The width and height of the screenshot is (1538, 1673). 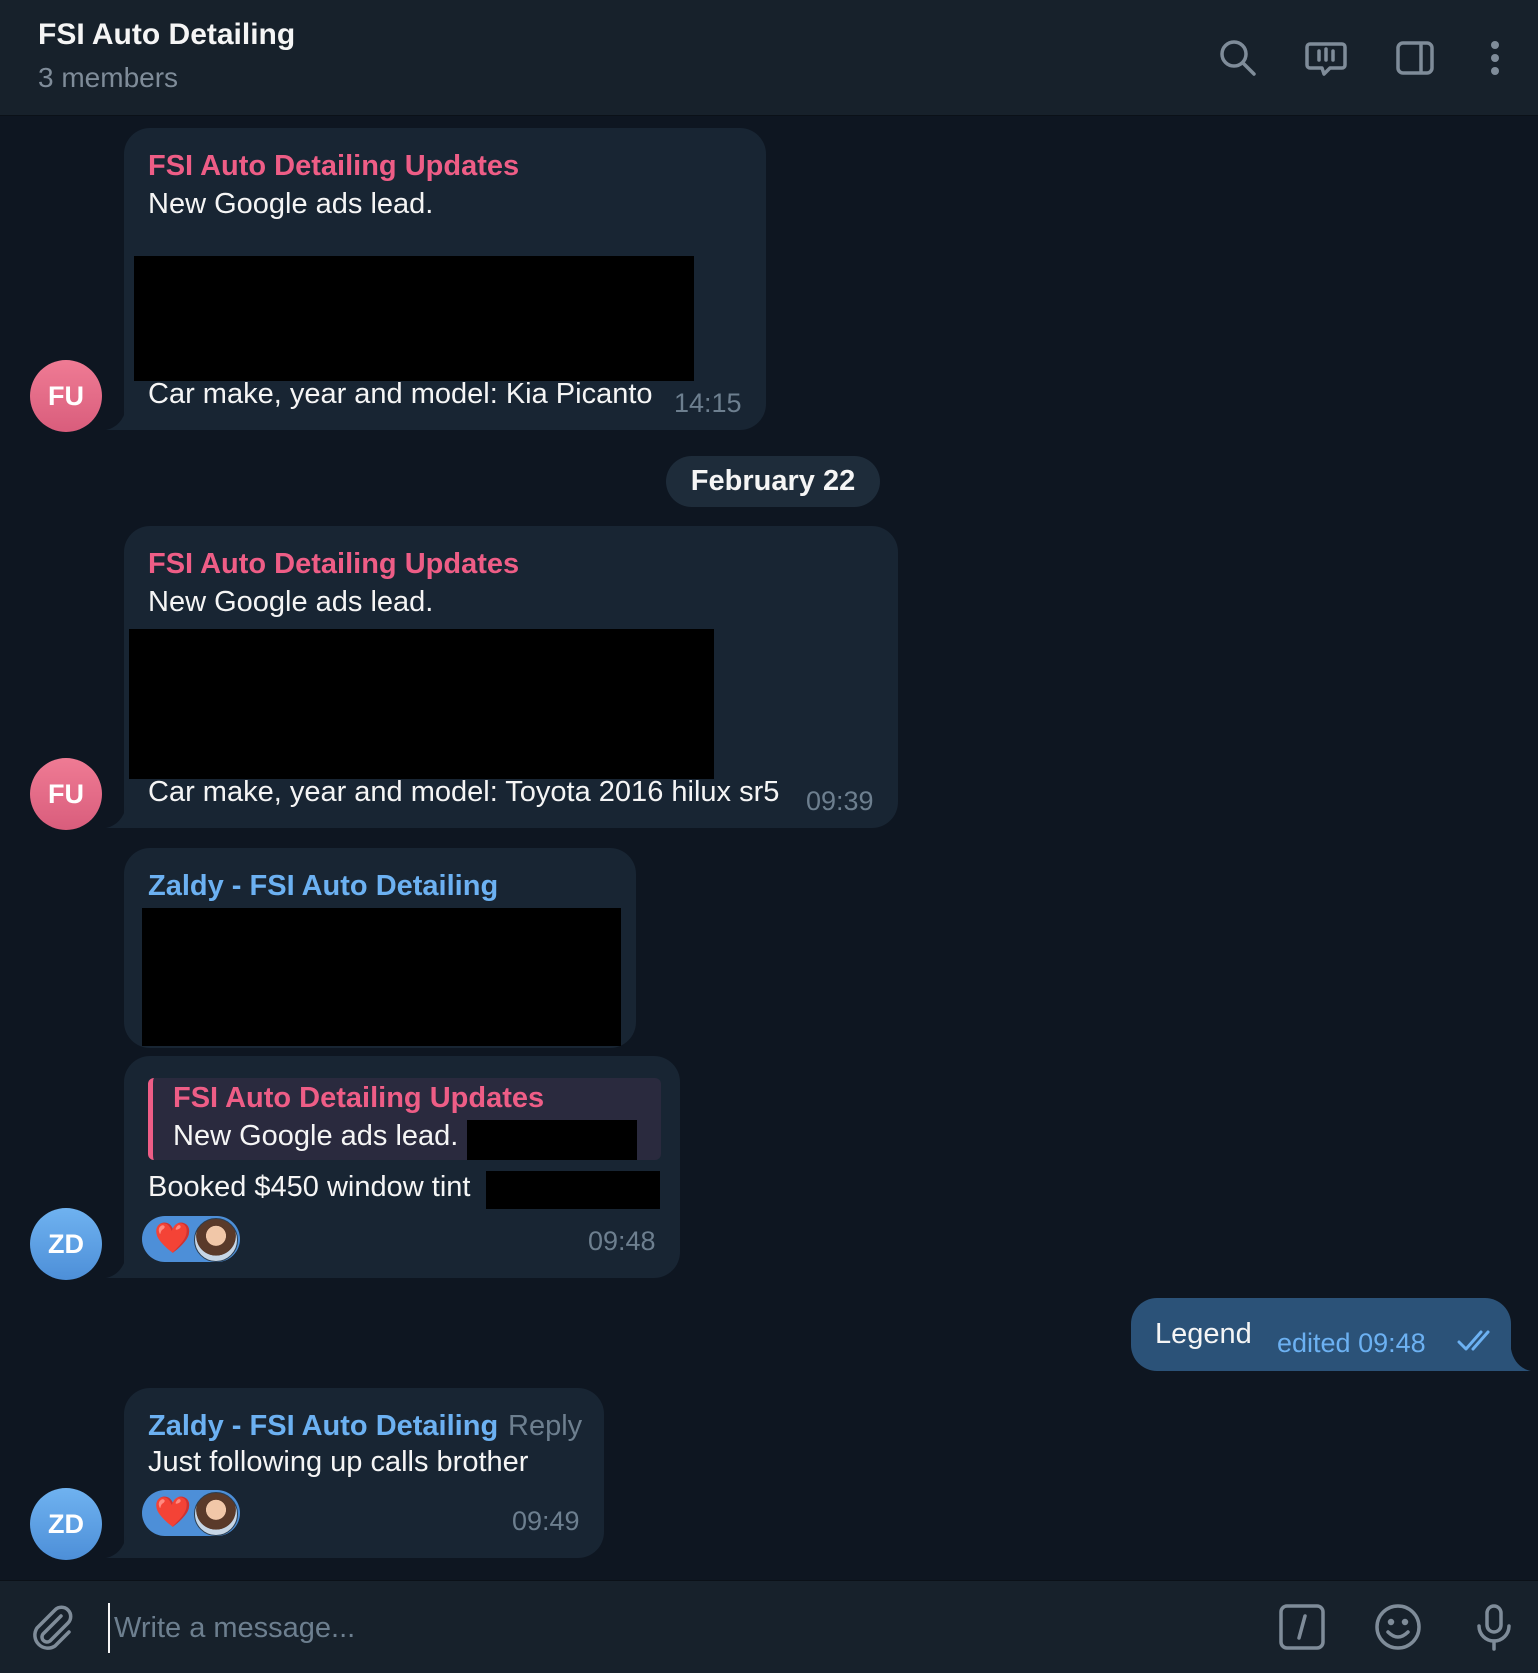 What do you see at coordinates (1238, 58) in the screenshot?
I see `search-icon` at bounding box center [1238, 58].